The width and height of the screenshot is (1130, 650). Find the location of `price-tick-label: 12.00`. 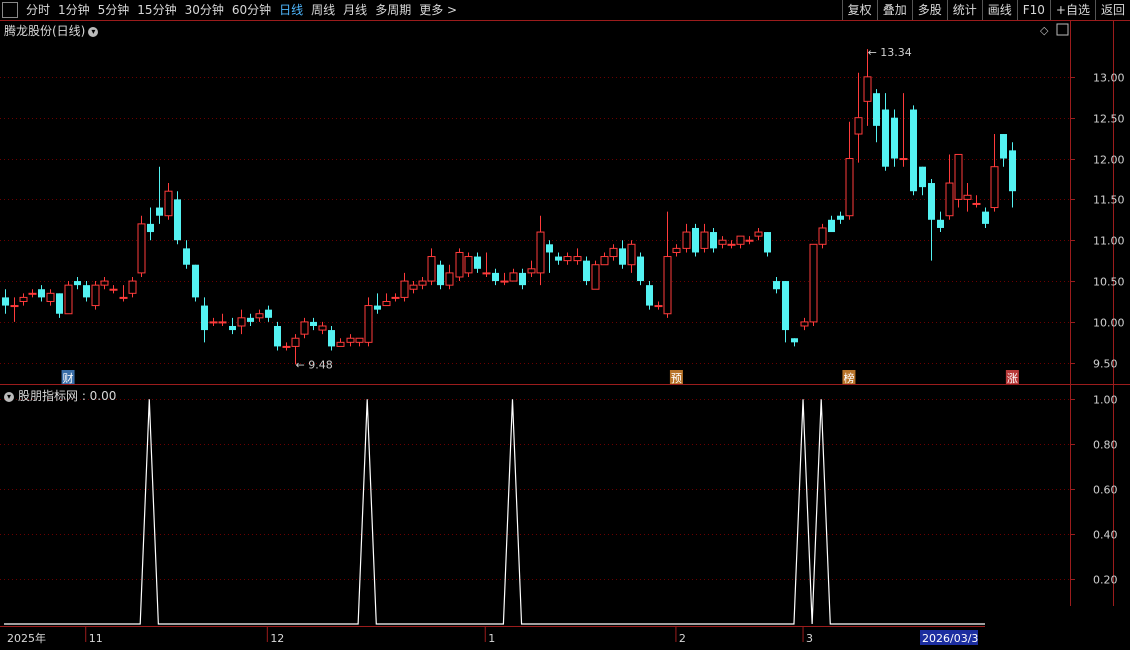

price-tick-label: 12.00 is located at coordinates (1109, 160).